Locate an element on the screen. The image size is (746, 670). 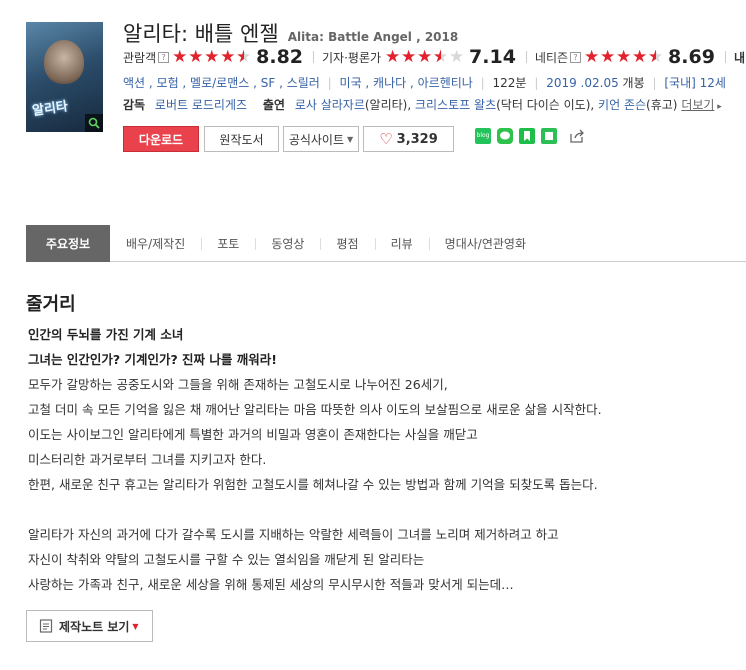
heart-icon: ♡ is located at coordinates (386, 139).